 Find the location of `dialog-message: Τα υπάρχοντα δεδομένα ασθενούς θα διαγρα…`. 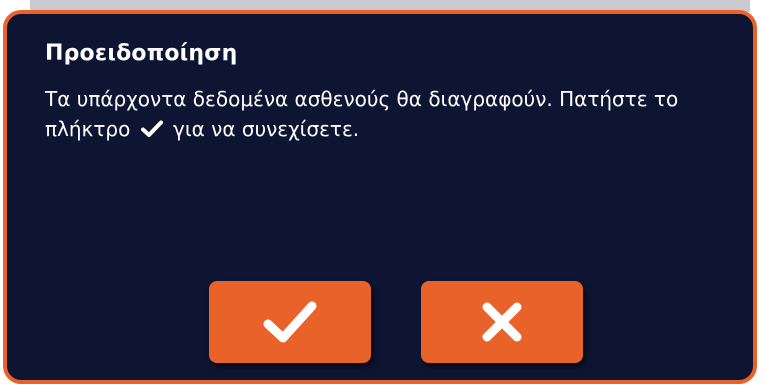

dialog-message: Τα υπάρχοντα δεδομένα ασθενούς θα διαγρα… is located at coordinates (390, 114).